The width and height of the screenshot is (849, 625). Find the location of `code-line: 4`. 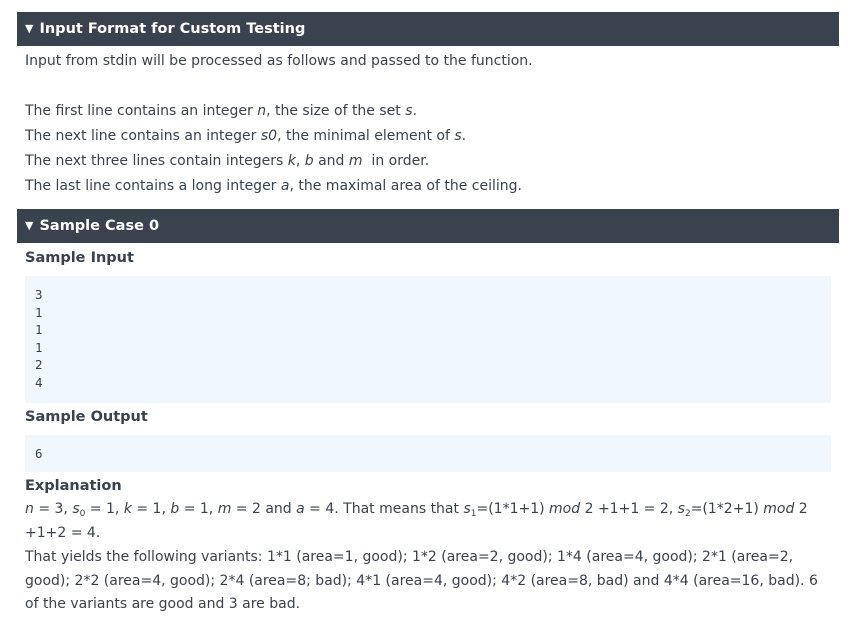

code-line: 4 is located at coordinates (39, 382).